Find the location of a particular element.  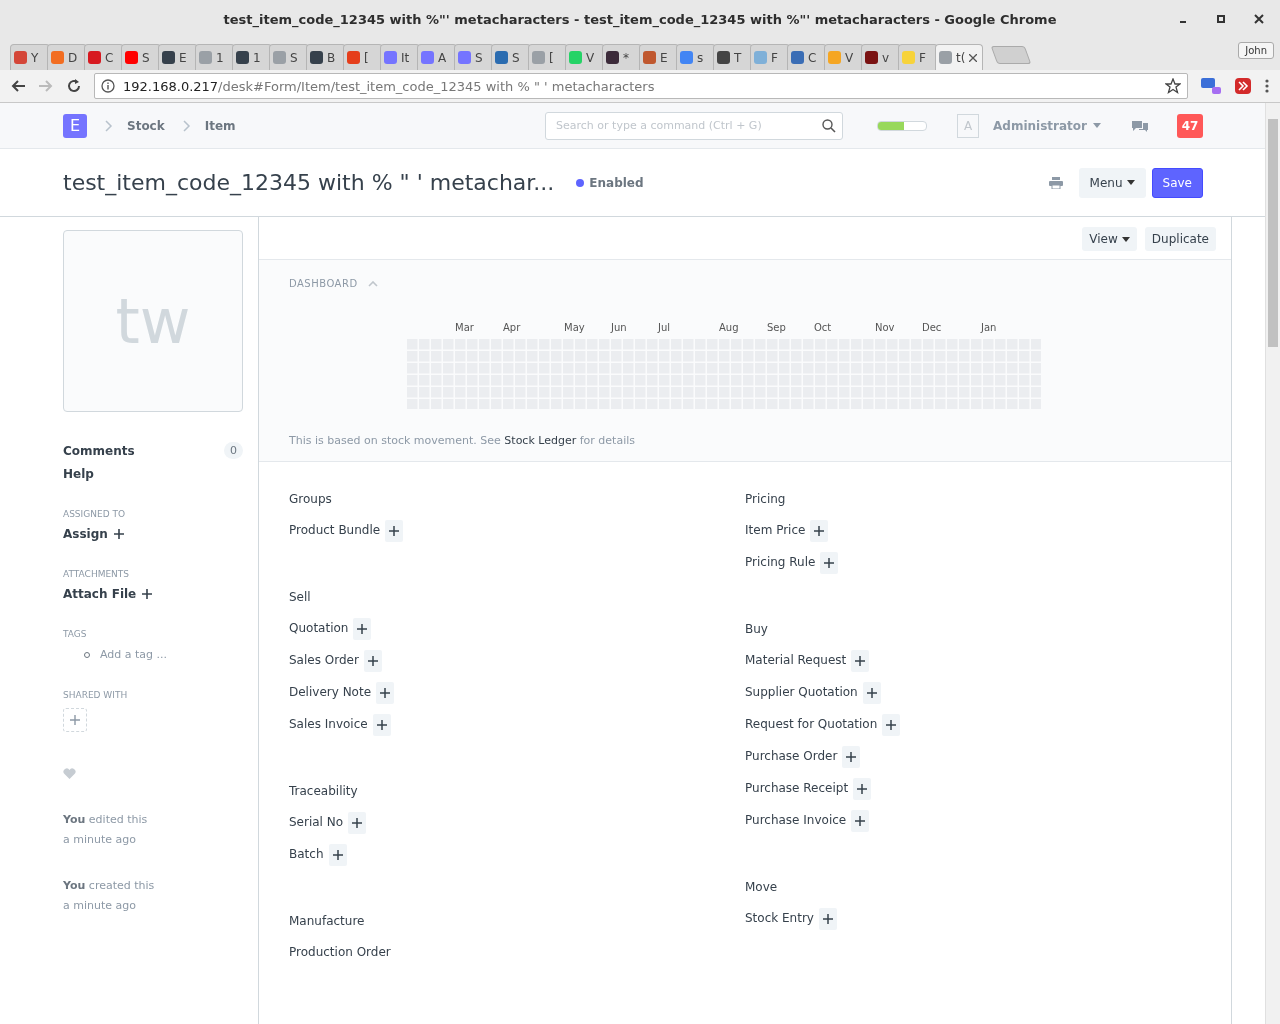

maximize-icon is located at coordinates (1221, 19).